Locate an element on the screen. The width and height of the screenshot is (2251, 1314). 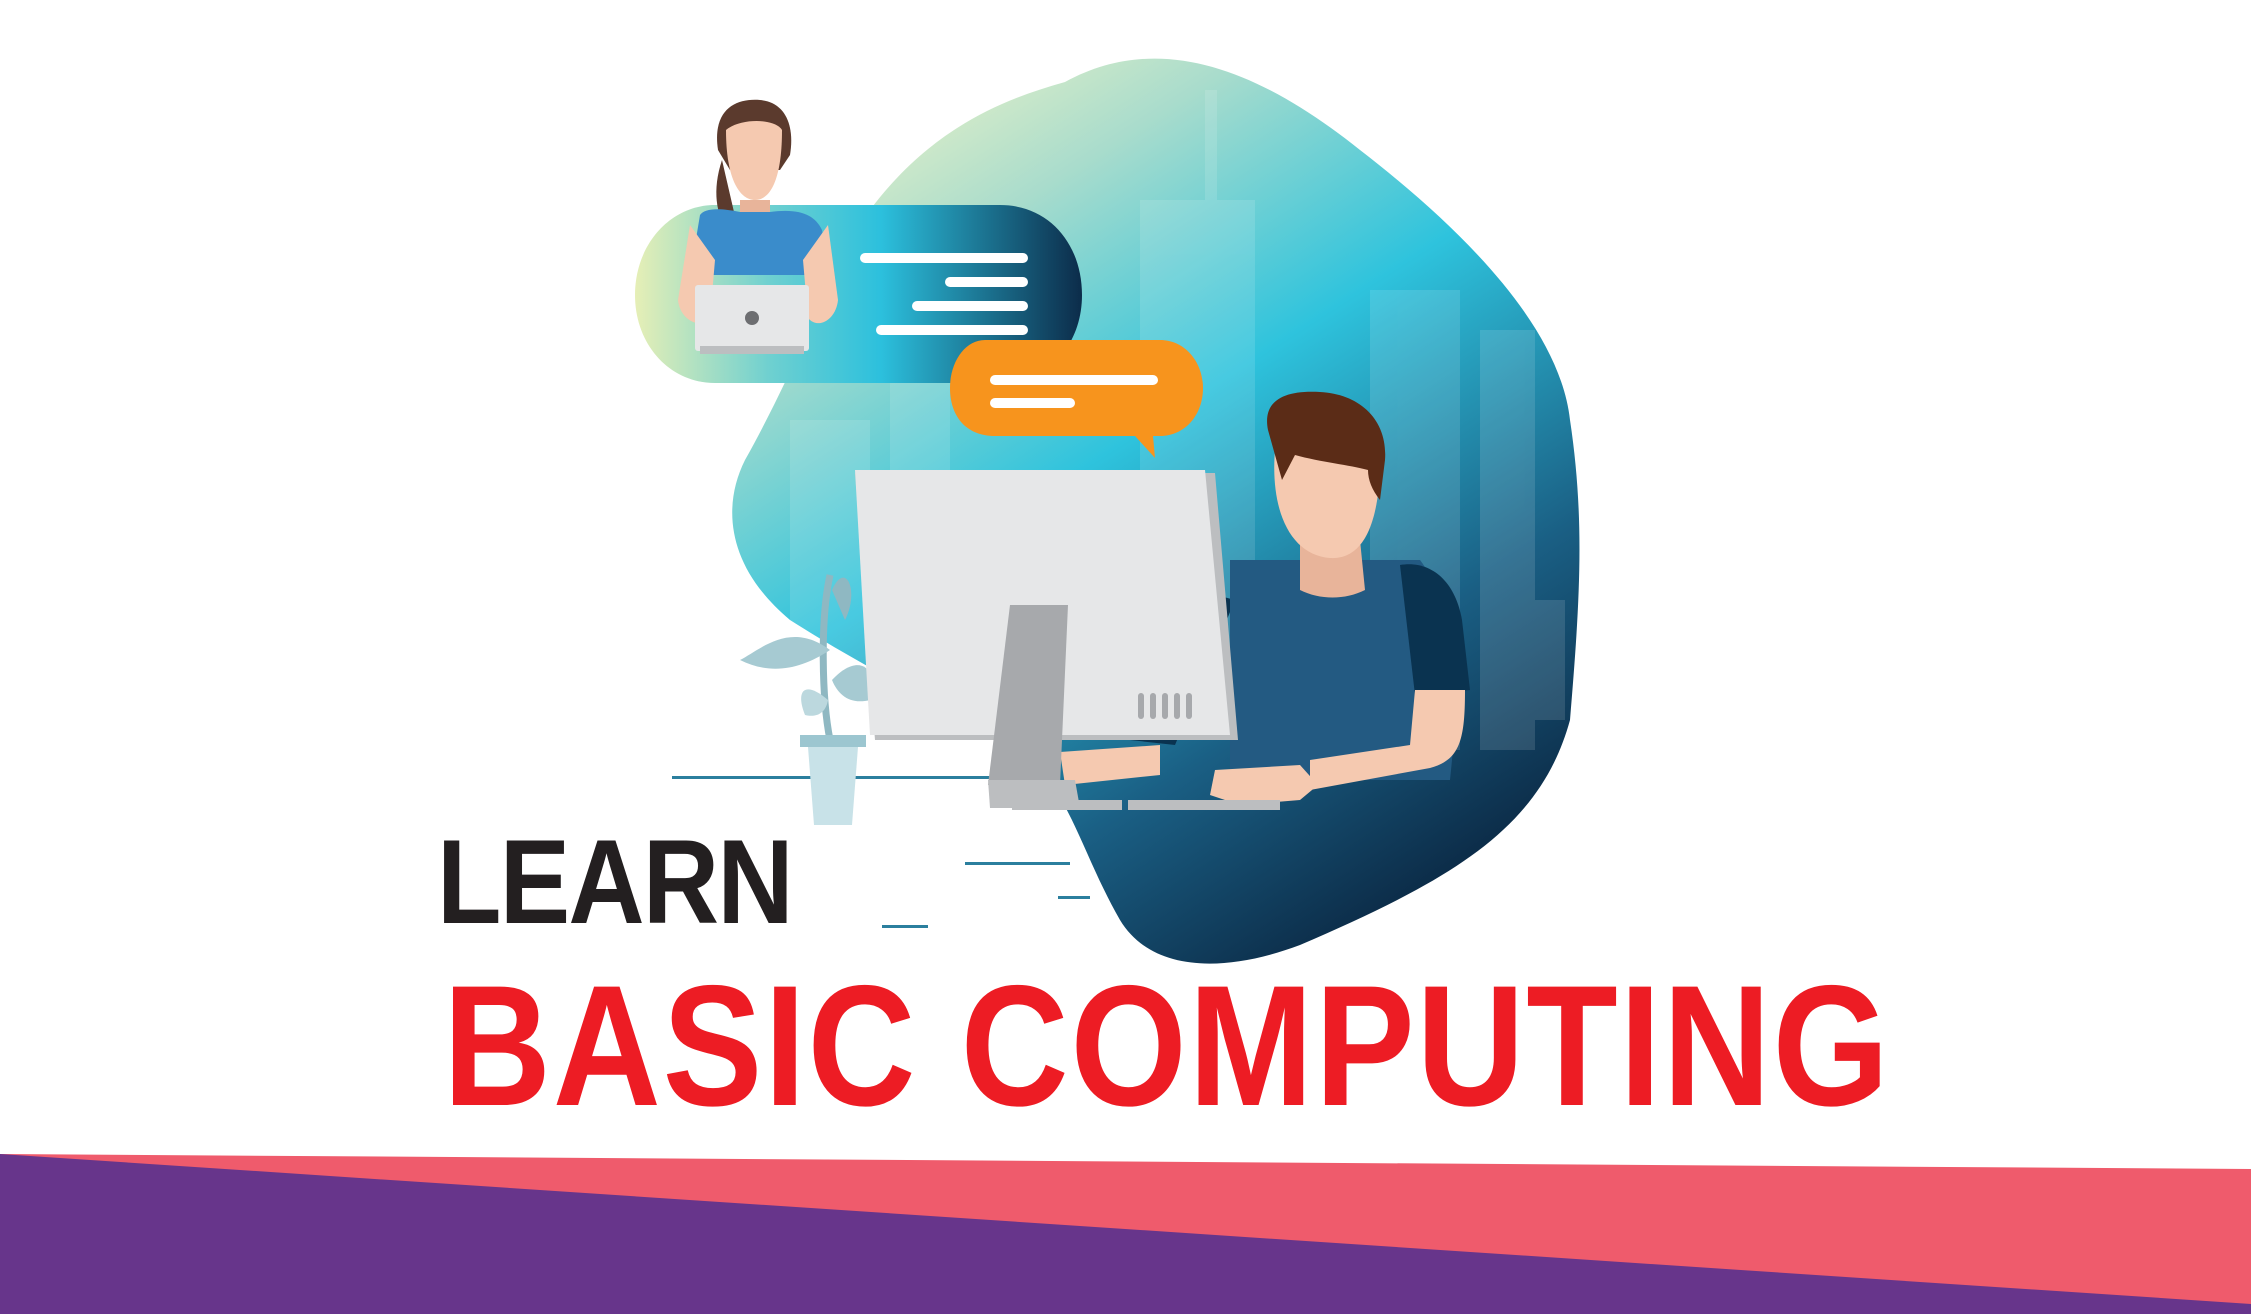
headline-basic-computing: BASIC COMPUTING is located at coordinates (1167, 1046).